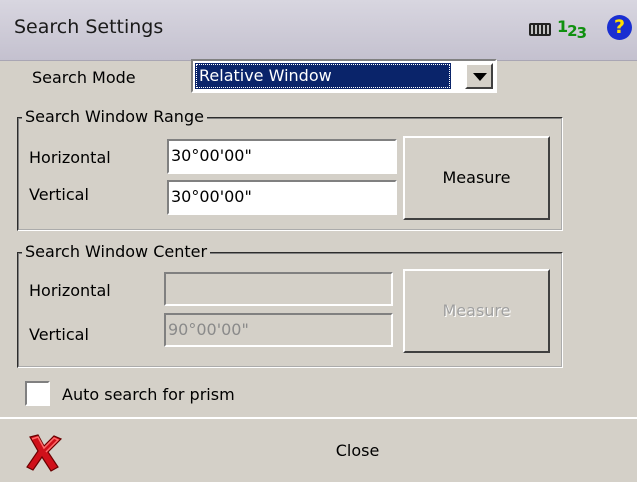 The width and height of the screenshot is (637, 482). Describe the element at coordinates (70, 157) in the screenshot. I see `range-horizontal-label: Horizontal` at that location.